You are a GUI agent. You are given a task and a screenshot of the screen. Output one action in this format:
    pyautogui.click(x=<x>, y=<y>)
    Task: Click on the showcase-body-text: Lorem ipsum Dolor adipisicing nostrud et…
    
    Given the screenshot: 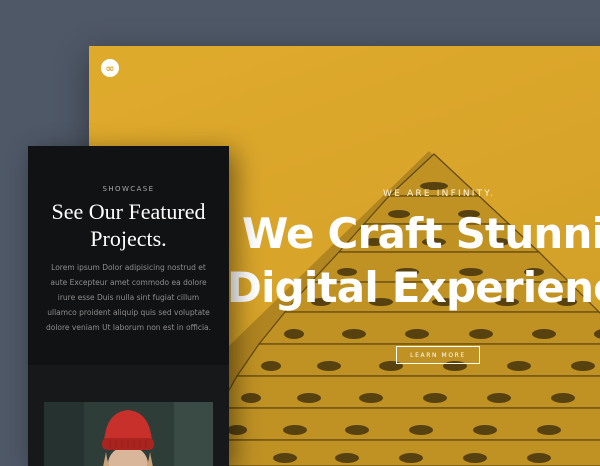 What is the action you would take?
    pyautogui.click(x=128, y=297)
    